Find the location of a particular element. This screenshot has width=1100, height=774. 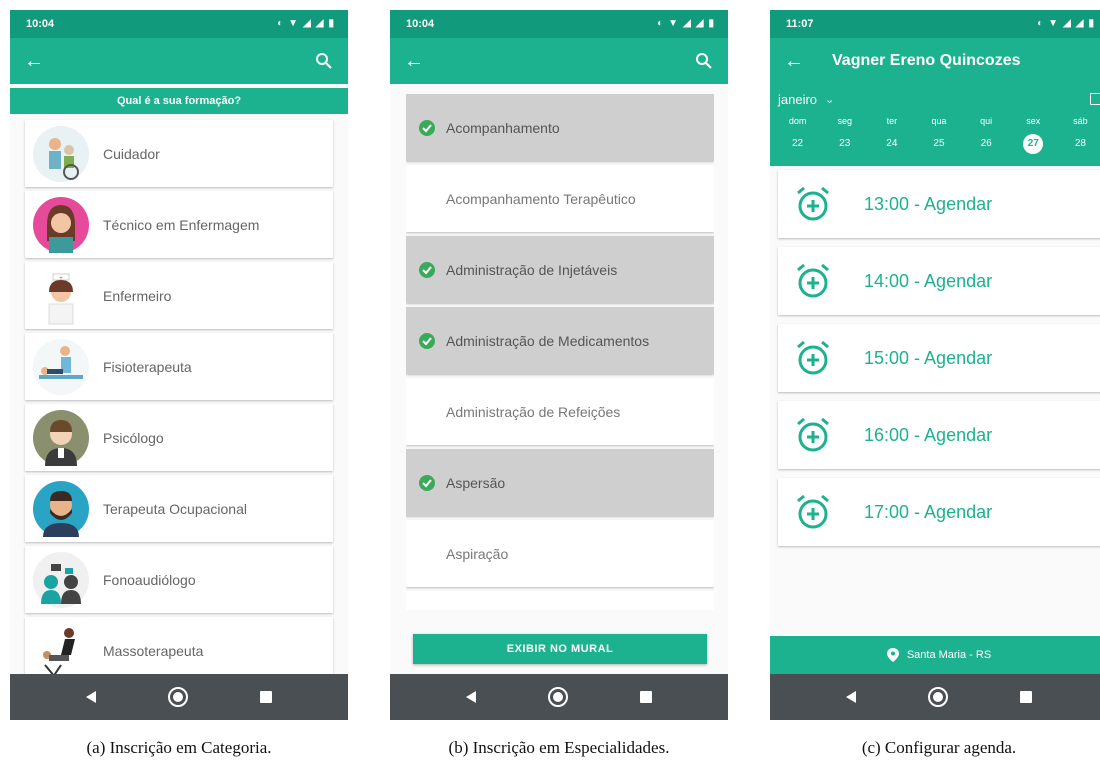

category-label: Enfermeiro is located at coordinates (137, 295).